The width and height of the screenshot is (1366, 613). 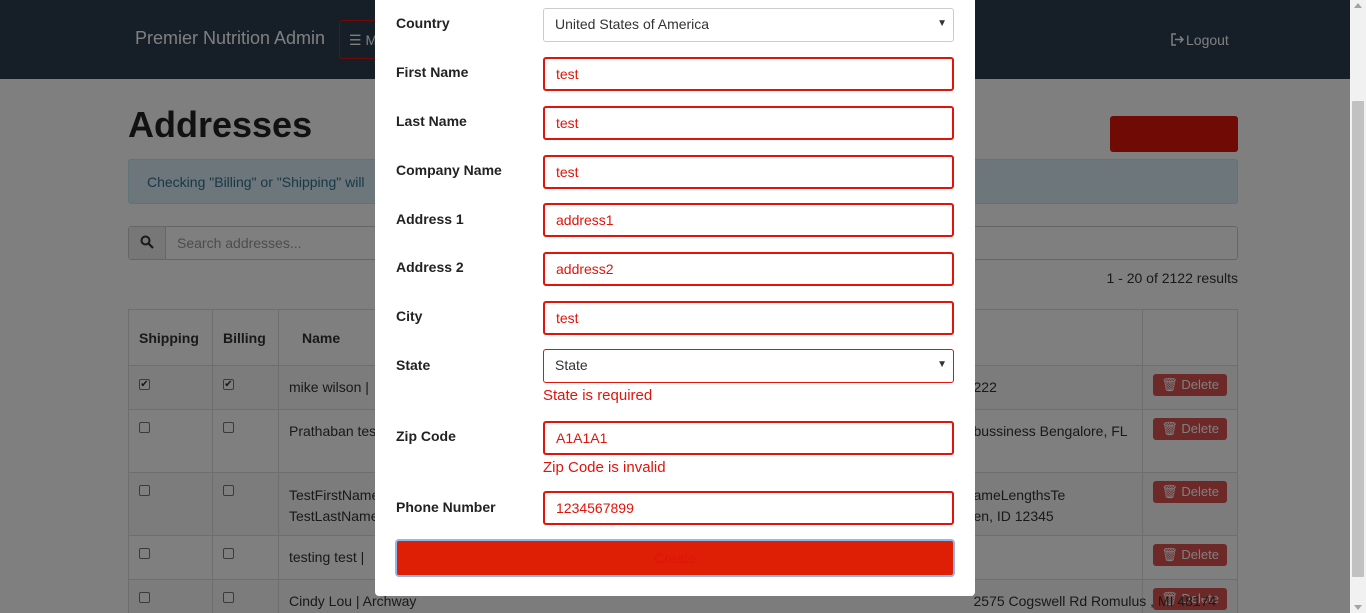 I want to click on country-label: Country, so click(x=423, y=23).